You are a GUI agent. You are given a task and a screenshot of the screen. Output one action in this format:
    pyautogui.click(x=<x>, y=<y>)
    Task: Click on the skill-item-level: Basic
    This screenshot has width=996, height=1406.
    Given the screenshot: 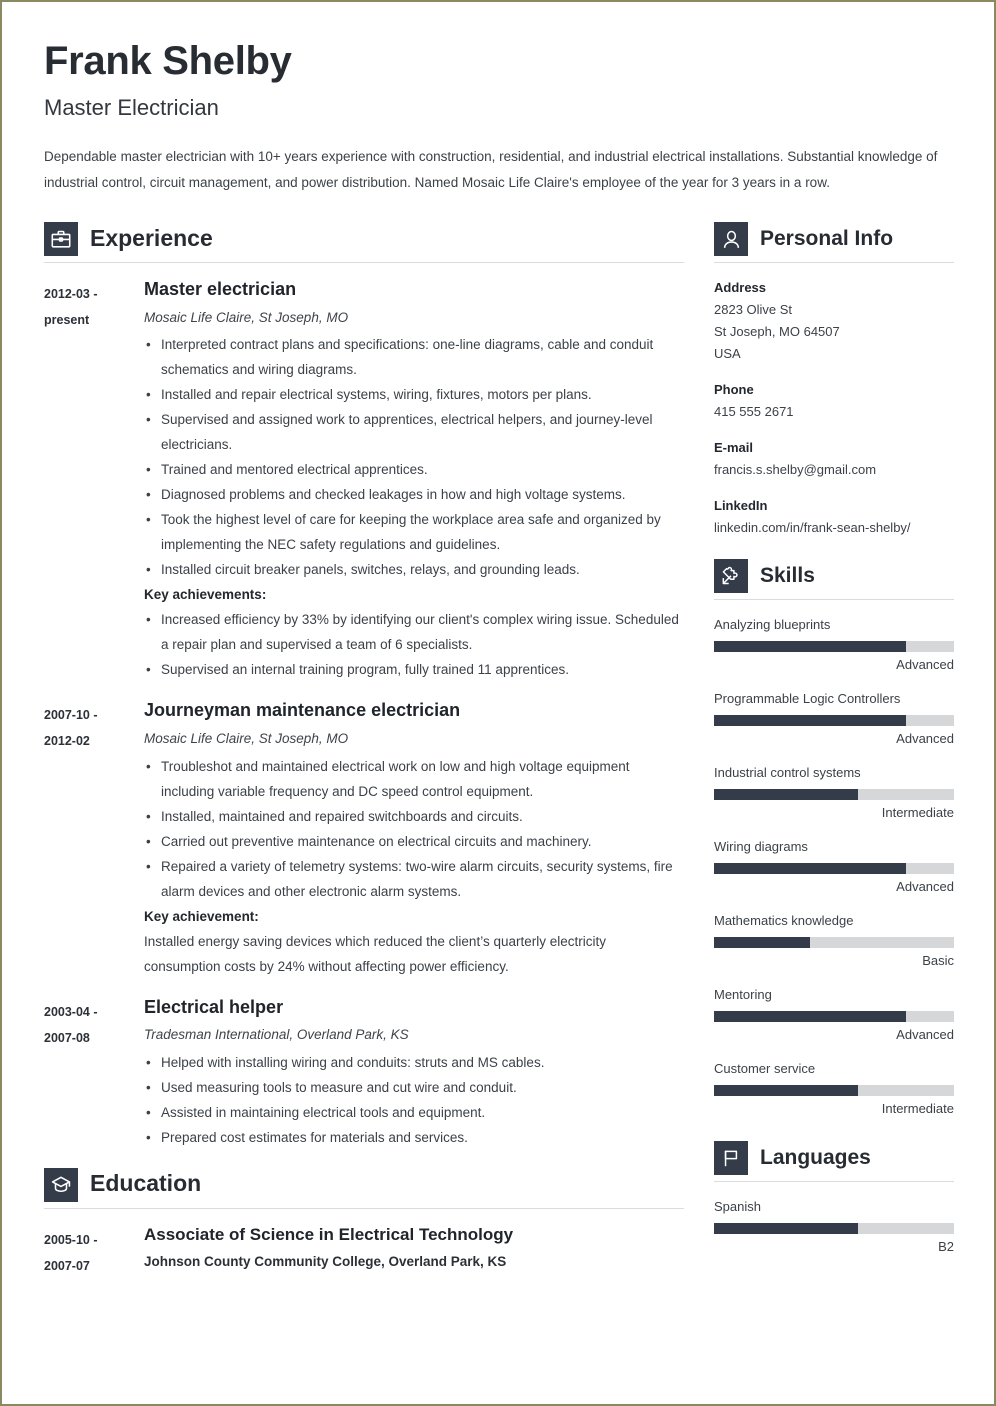 What is the action you would take?
    pyautogui.click(x=938, y=961)
    